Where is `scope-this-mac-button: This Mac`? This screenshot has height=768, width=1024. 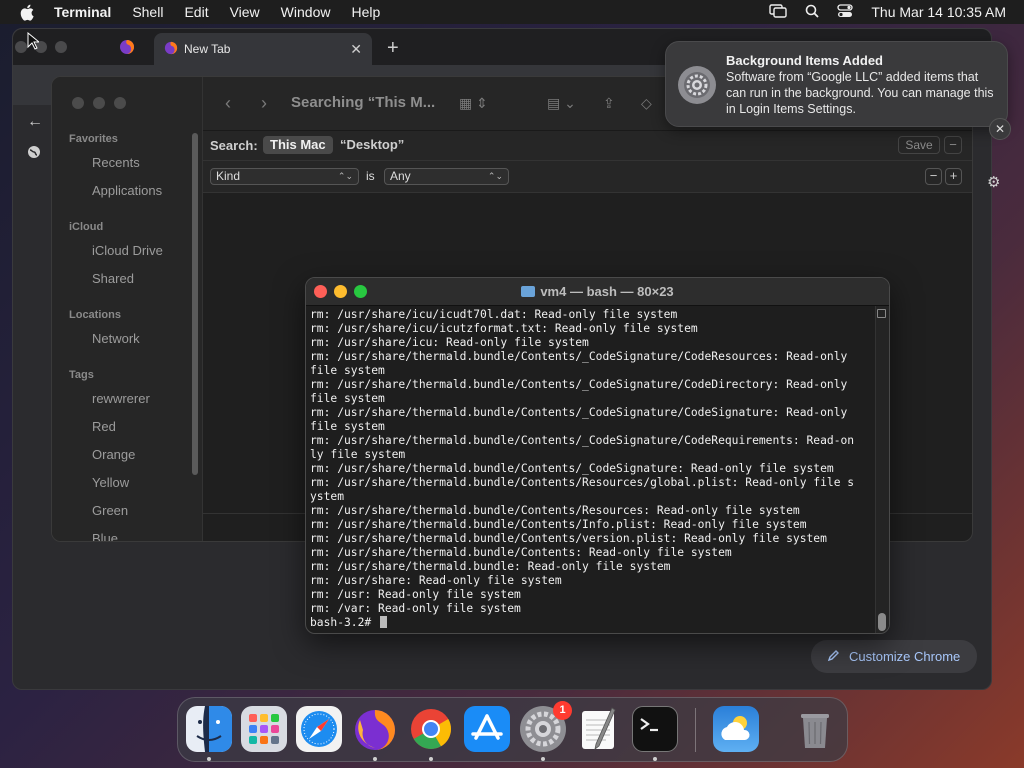
scope-this-mac-button: This Mac is located at coordinates (298, 145).